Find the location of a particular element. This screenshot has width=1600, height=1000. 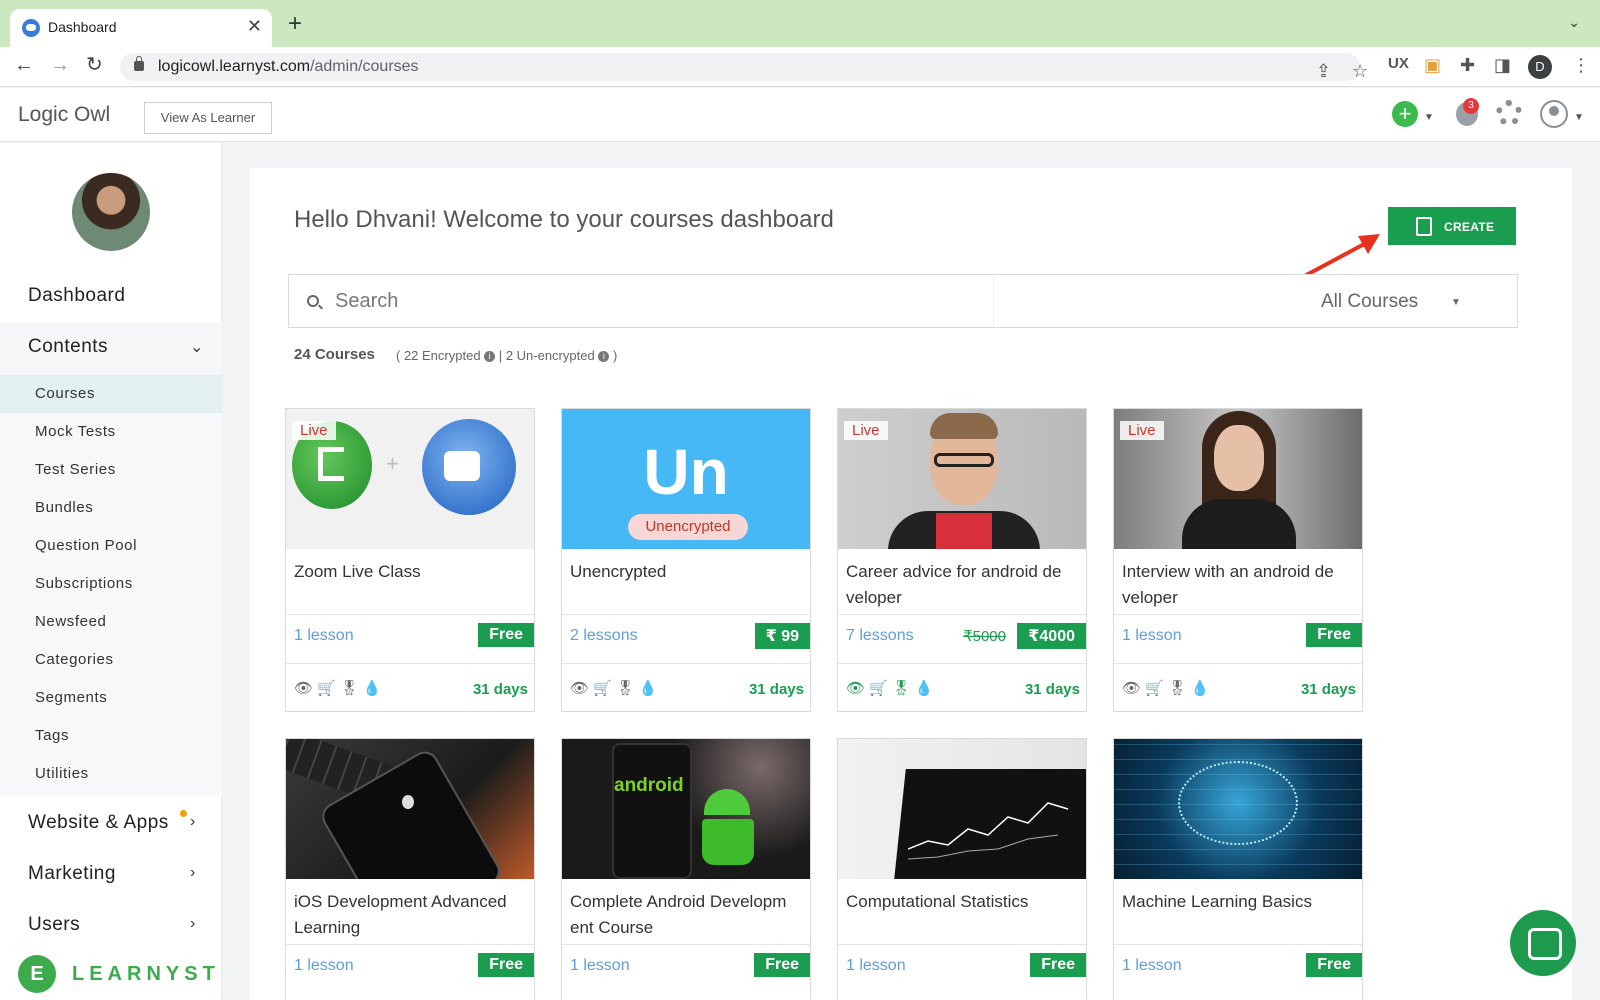

notification-badge: 3 is located at coordinates (1471, 106).